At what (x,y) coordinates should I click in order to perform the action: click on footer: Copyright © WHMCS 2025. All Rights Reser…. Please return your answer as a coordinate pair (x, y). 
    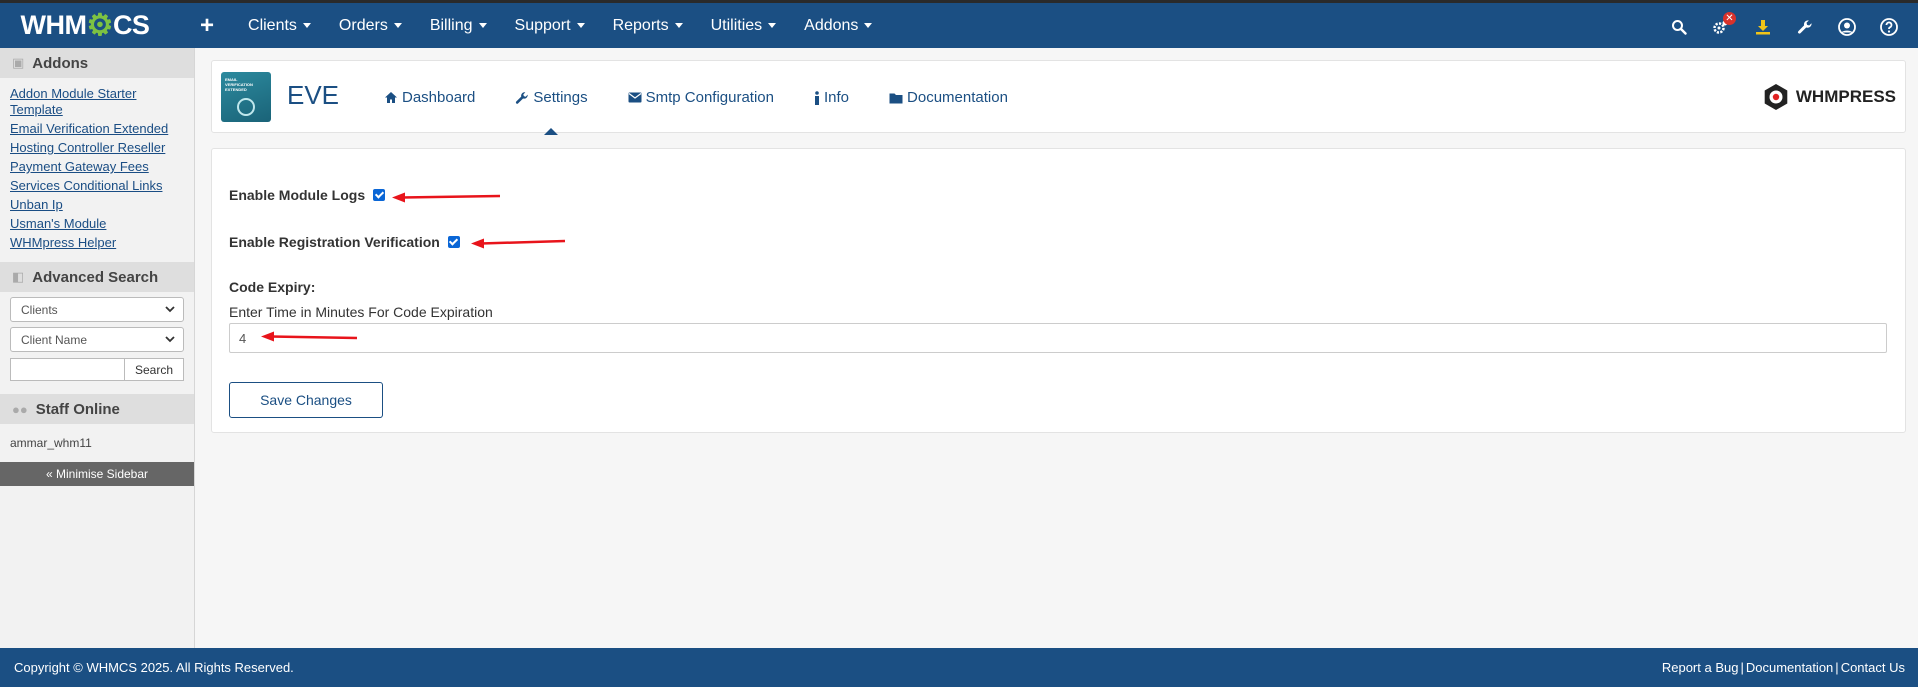
    Looking at the image, I should click on (959, 667).